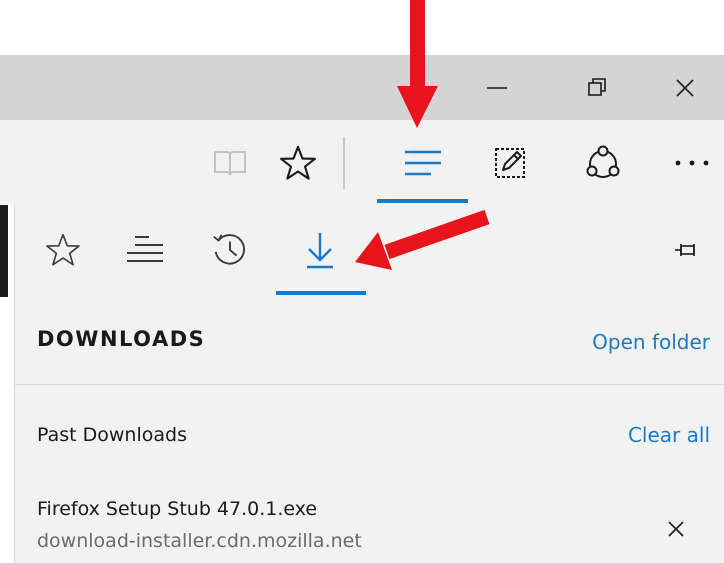 Image resolution: width=724 pixels, height=563 pixels. I want to click on favorites-icon, so click(63, 249).